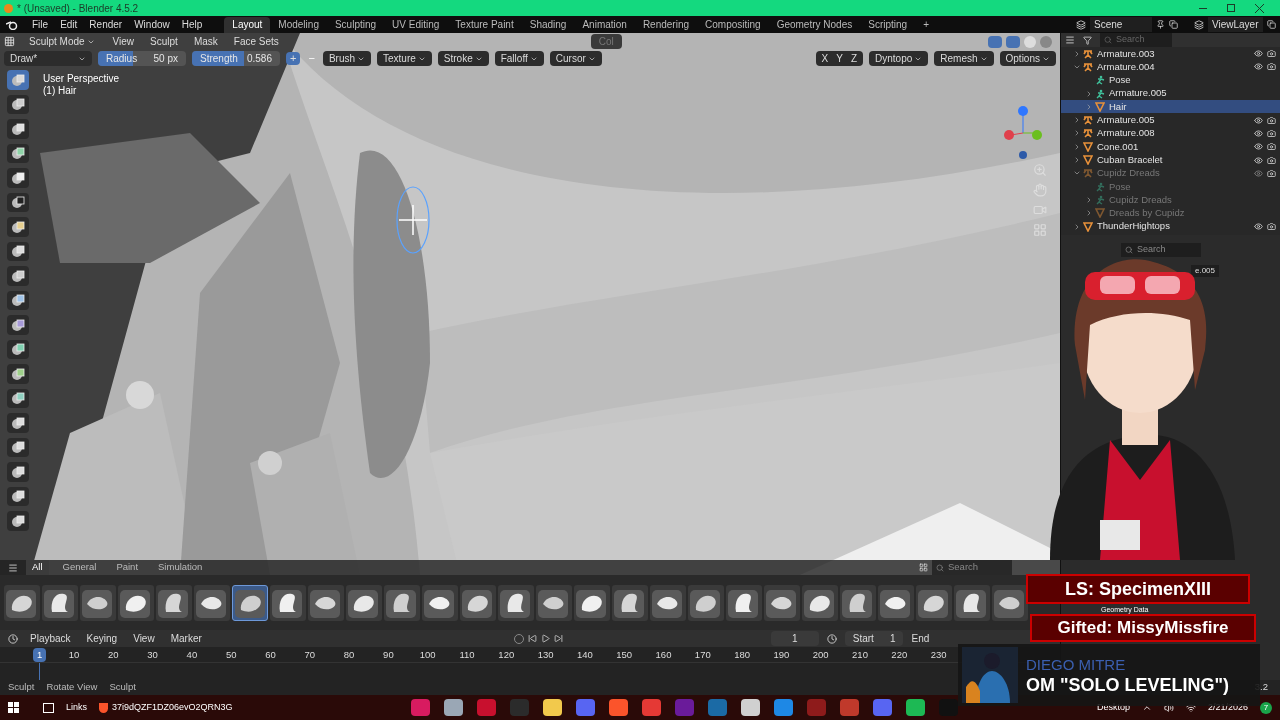  What do you see at coordinates (1170, 160) in the screenshot?
I see `outliner-item: Cuban Bracelet` at bounding box center [1170, 160].